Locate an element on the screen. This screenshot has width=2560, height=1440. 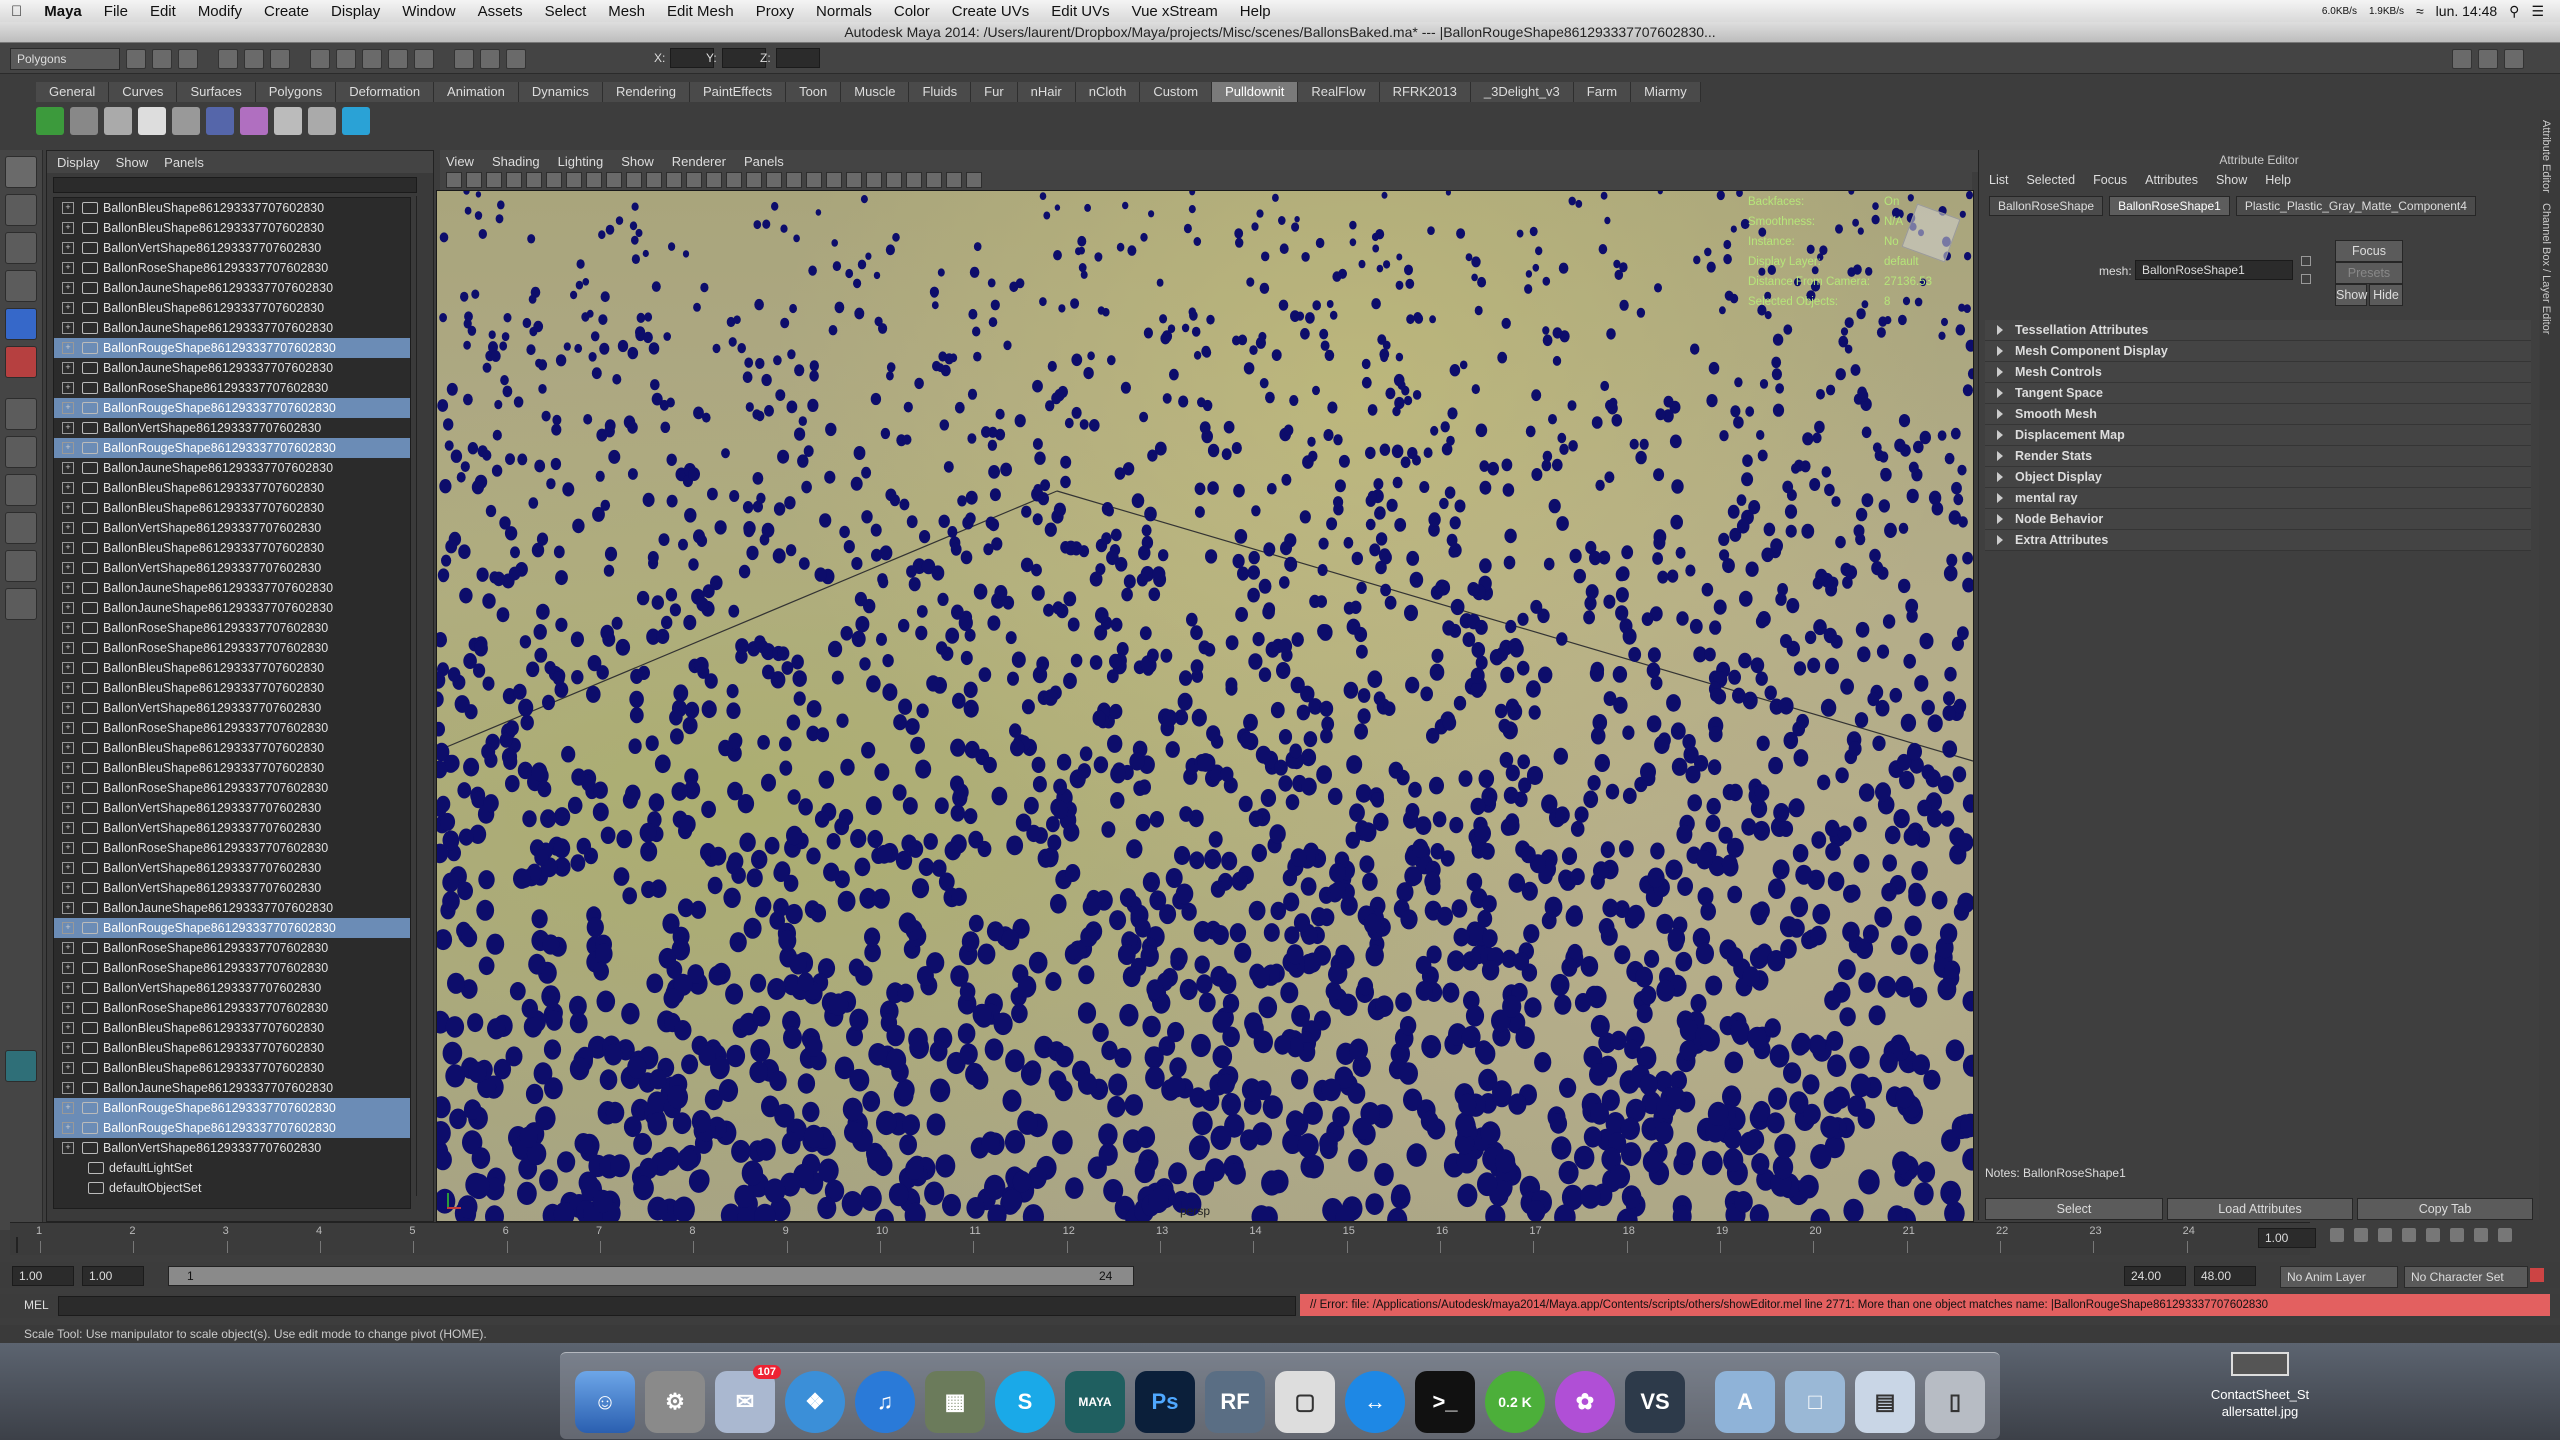
character-set-dropdown: No Character Set is located at coordinates (2466, 1277).